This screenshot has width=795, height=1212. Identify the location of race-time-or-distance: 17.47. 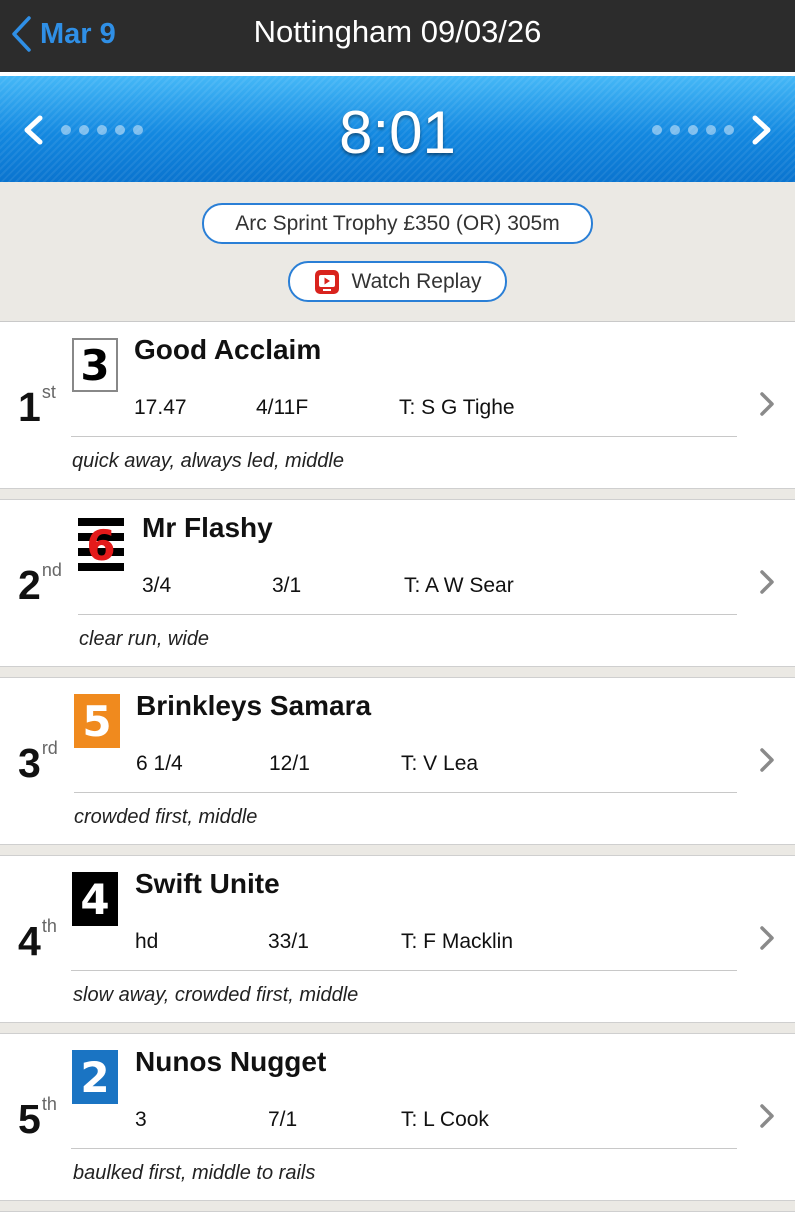
(160, 407).